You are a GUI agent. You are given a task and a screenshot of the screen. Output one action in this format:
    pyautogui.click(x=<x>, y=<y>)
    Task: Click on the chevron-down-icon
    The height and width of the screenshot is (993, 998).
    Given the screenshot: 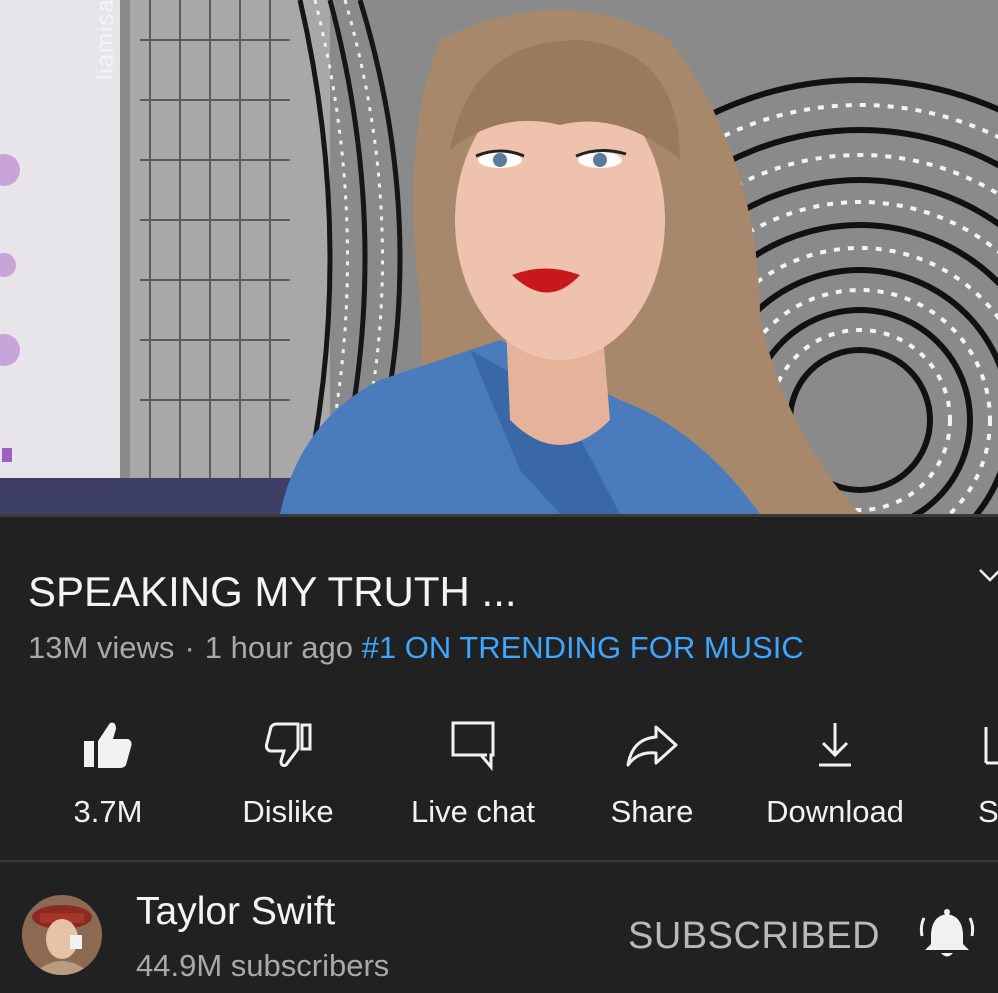 What is the action you would take?
    pyautogui.click(x=987, y=576)
    